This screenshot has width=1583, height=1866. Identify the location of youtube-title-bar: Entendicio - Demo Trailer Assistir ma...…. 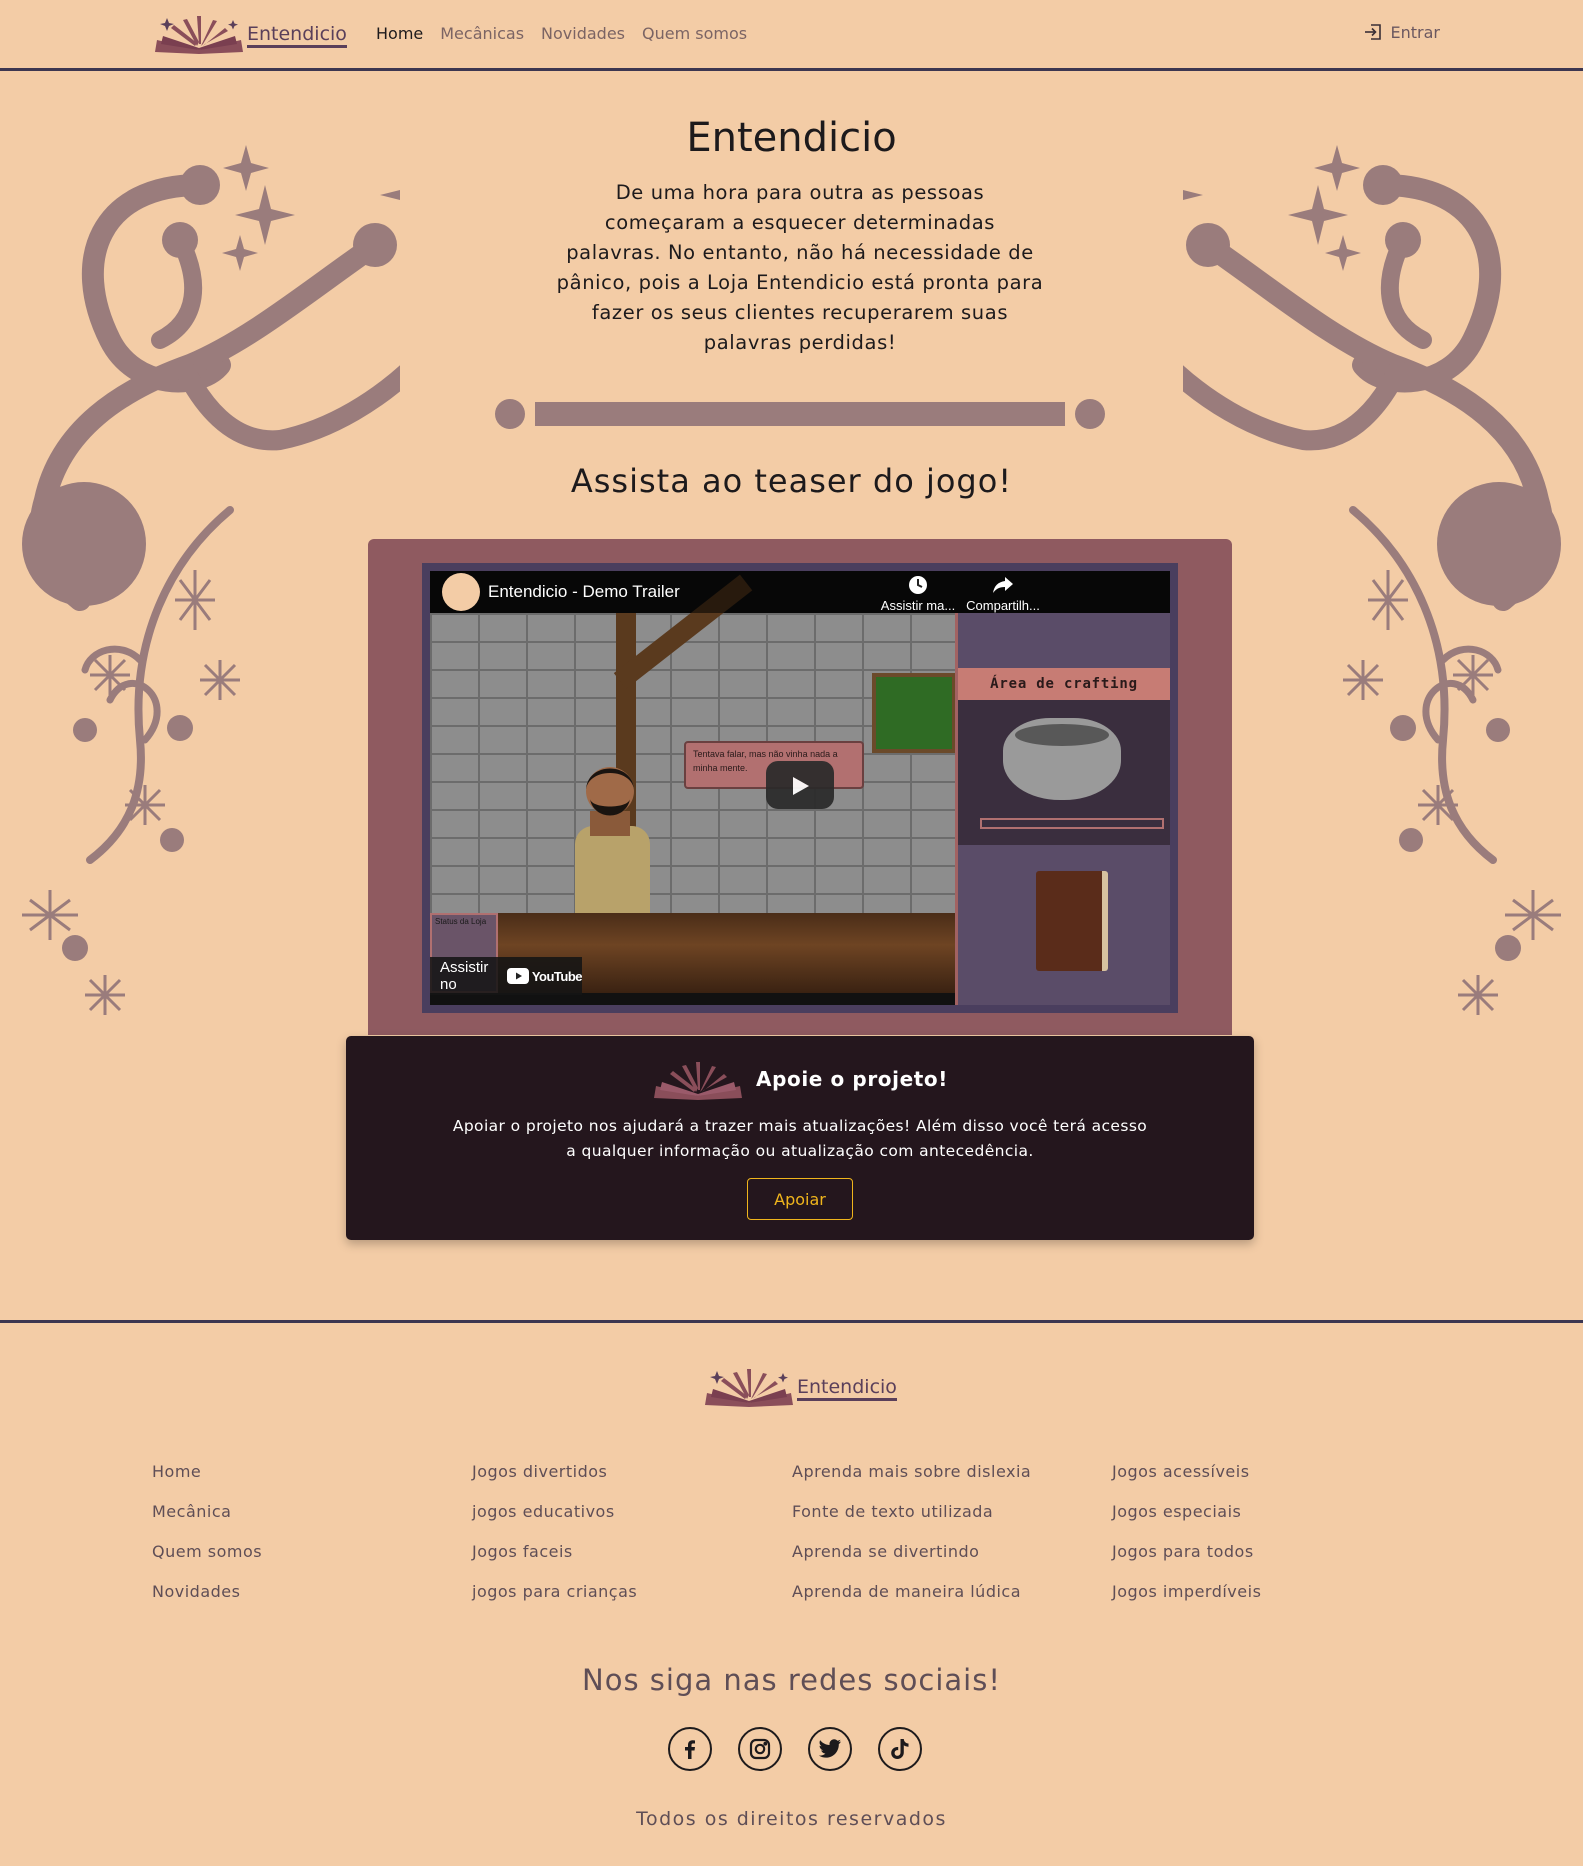
(800, 592).